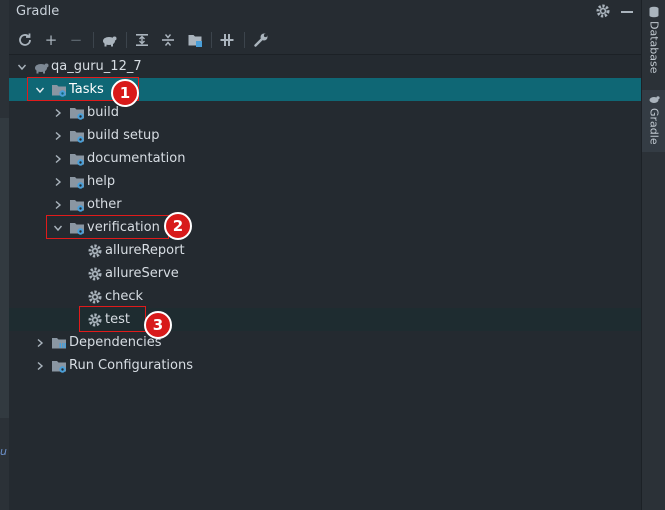 This screenshot has width=665, height=510. What do you see at coordinates (86, 89) in the screenshot?
I see `tasks-label: Tasks` at bounding box center [86, 89].